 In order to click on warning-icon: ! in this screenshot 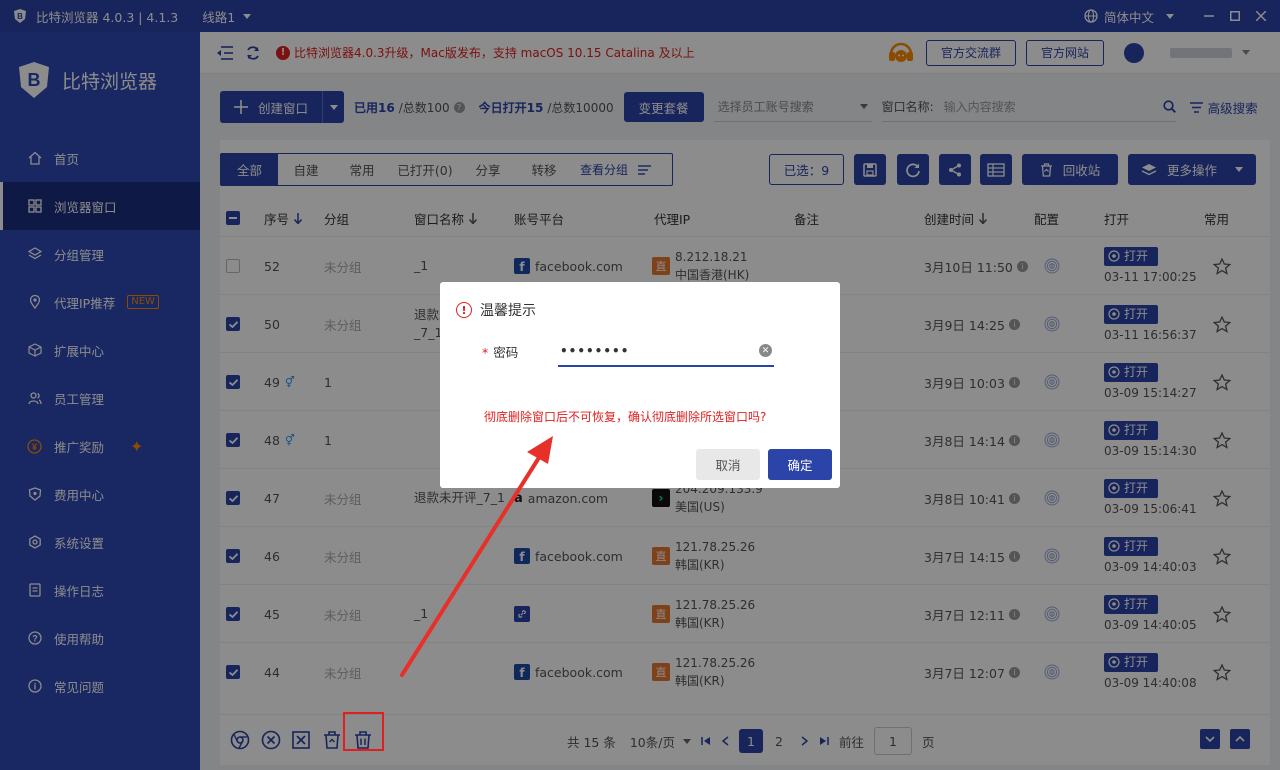, I will do `click(464, 310)`.